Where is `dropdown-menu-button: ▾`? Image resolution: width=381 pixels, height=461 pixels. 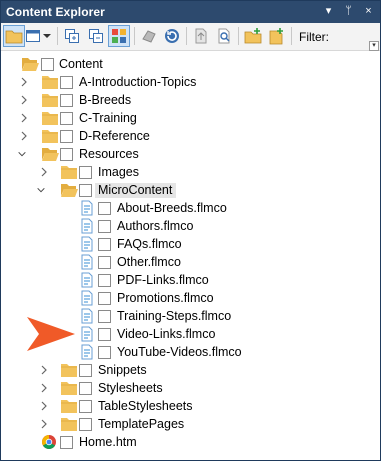 dropdown-menu-button: ▾ is located at coordinates (328, 11).